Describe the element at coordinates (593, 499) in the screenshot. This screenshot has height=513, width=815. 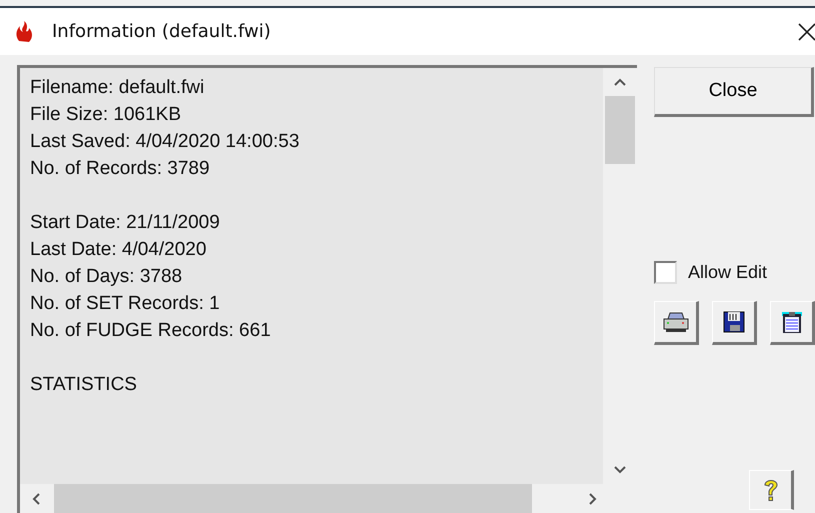
I see `right-chevron-icon` at that location.